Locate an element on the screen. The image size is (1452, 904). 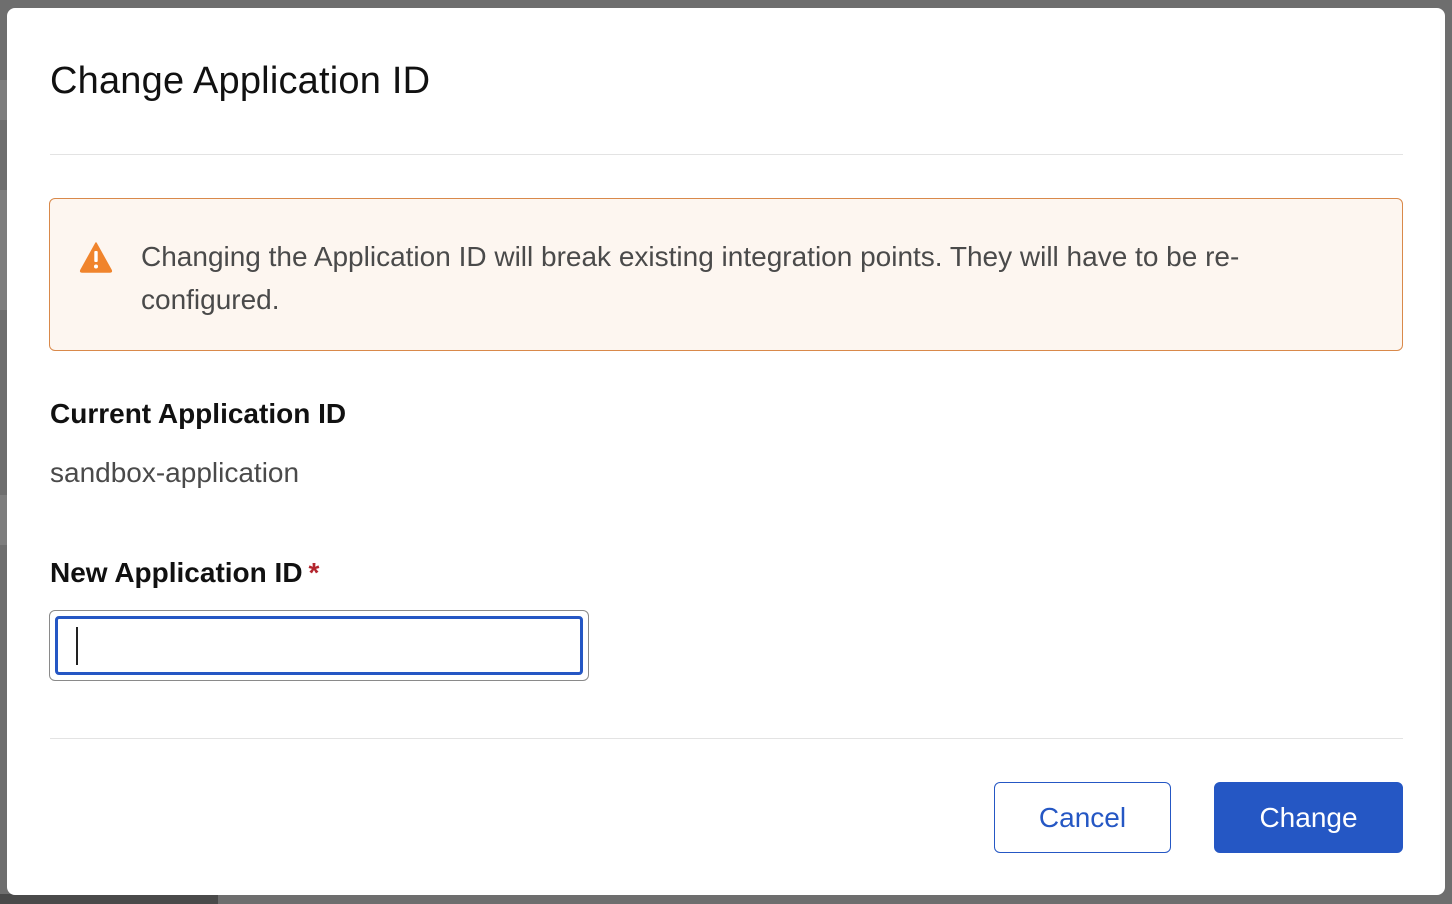
cancel-button: Cancel is located at coordinates (1082, 817).